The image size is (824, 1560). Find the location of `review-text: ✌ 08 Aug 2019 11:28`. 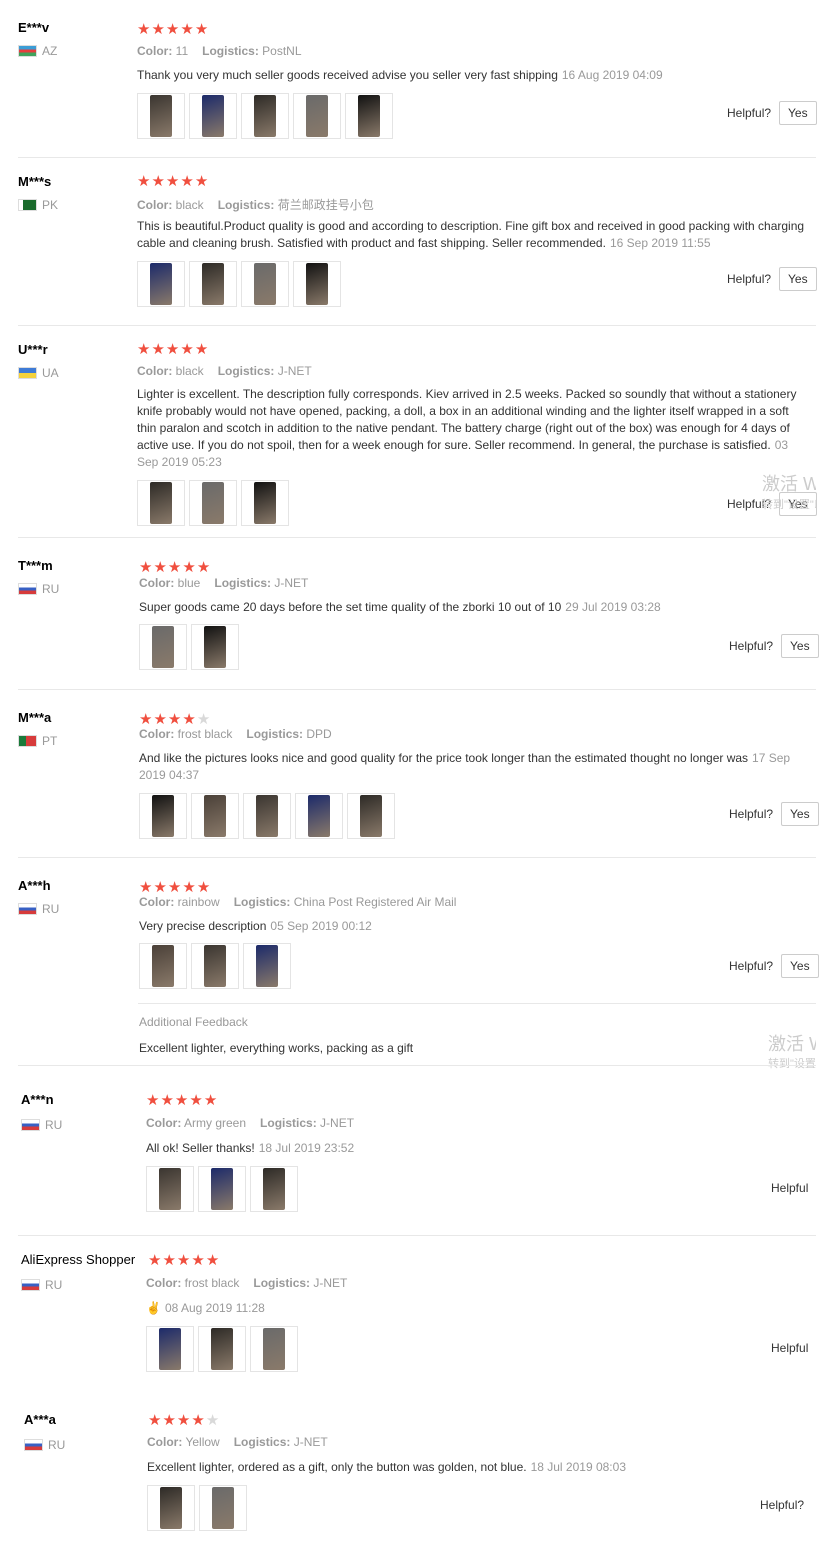

review-text: ✌ 08 Aug 2019 11:28 is located at coordinates (205, 1308).